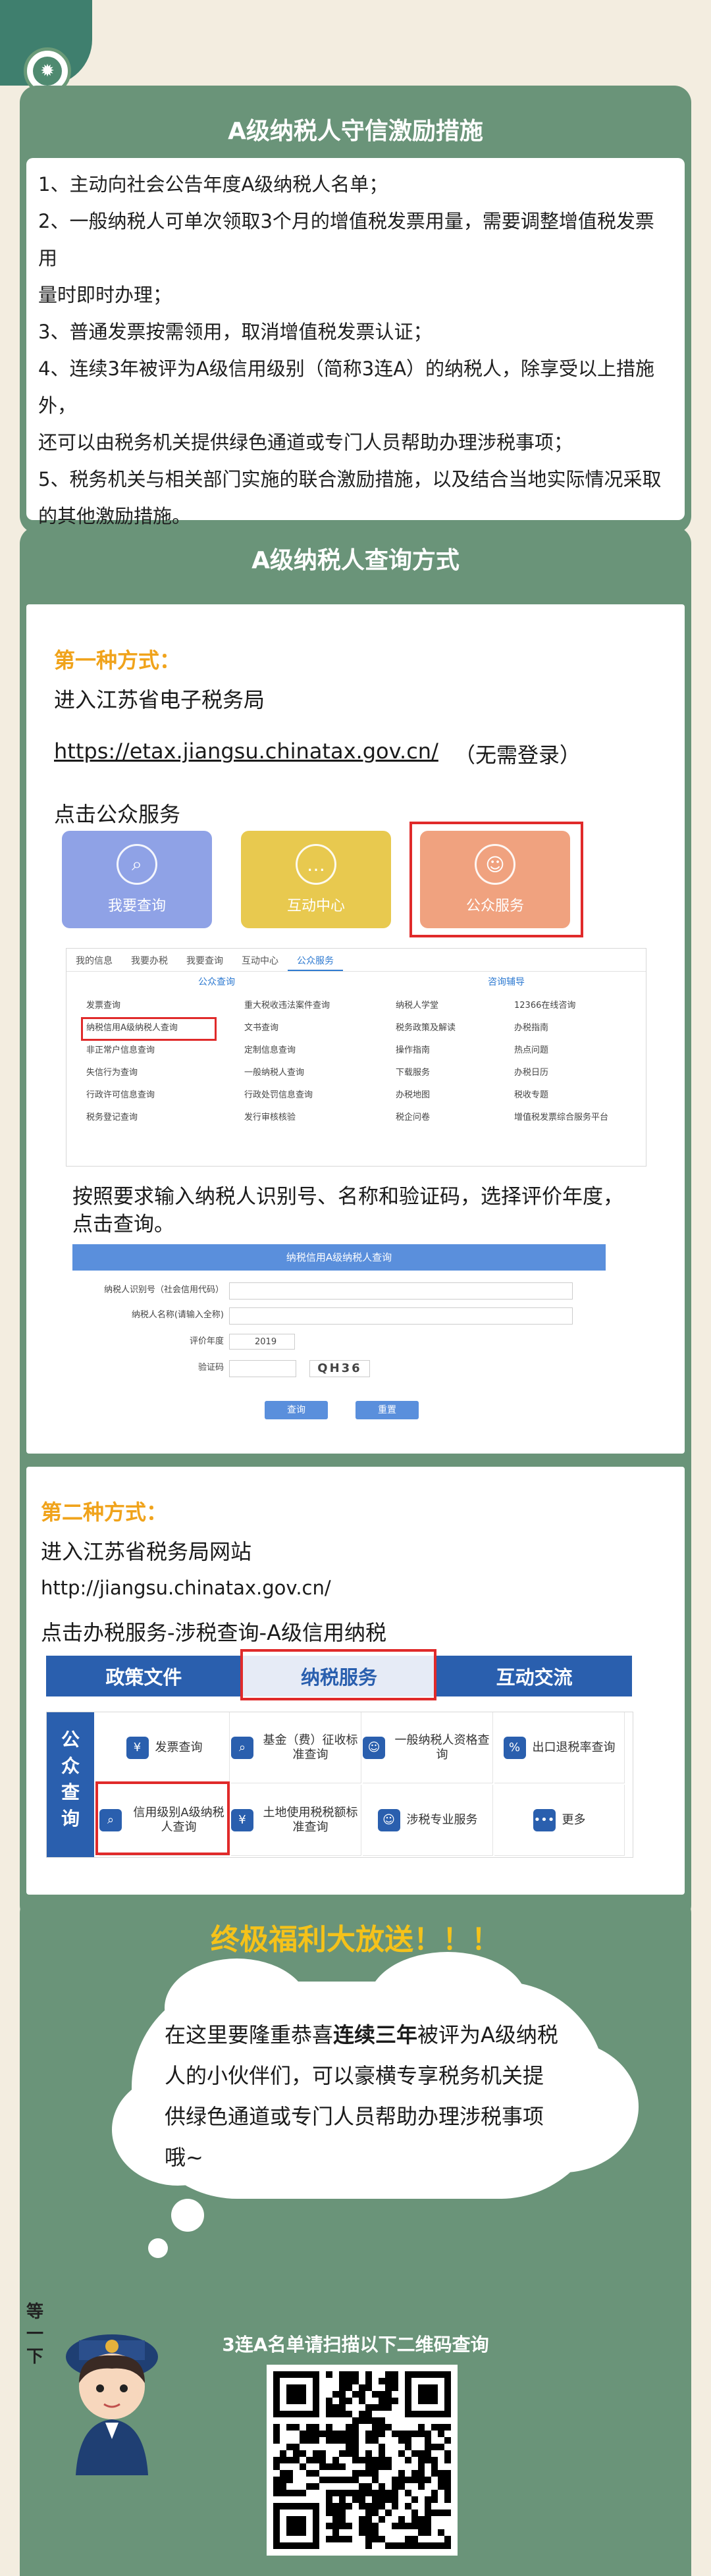  What do you see at coordinates (70, 1766) in the screenshot?
I see `side-char: 众` at bounding box center [70, 1766].